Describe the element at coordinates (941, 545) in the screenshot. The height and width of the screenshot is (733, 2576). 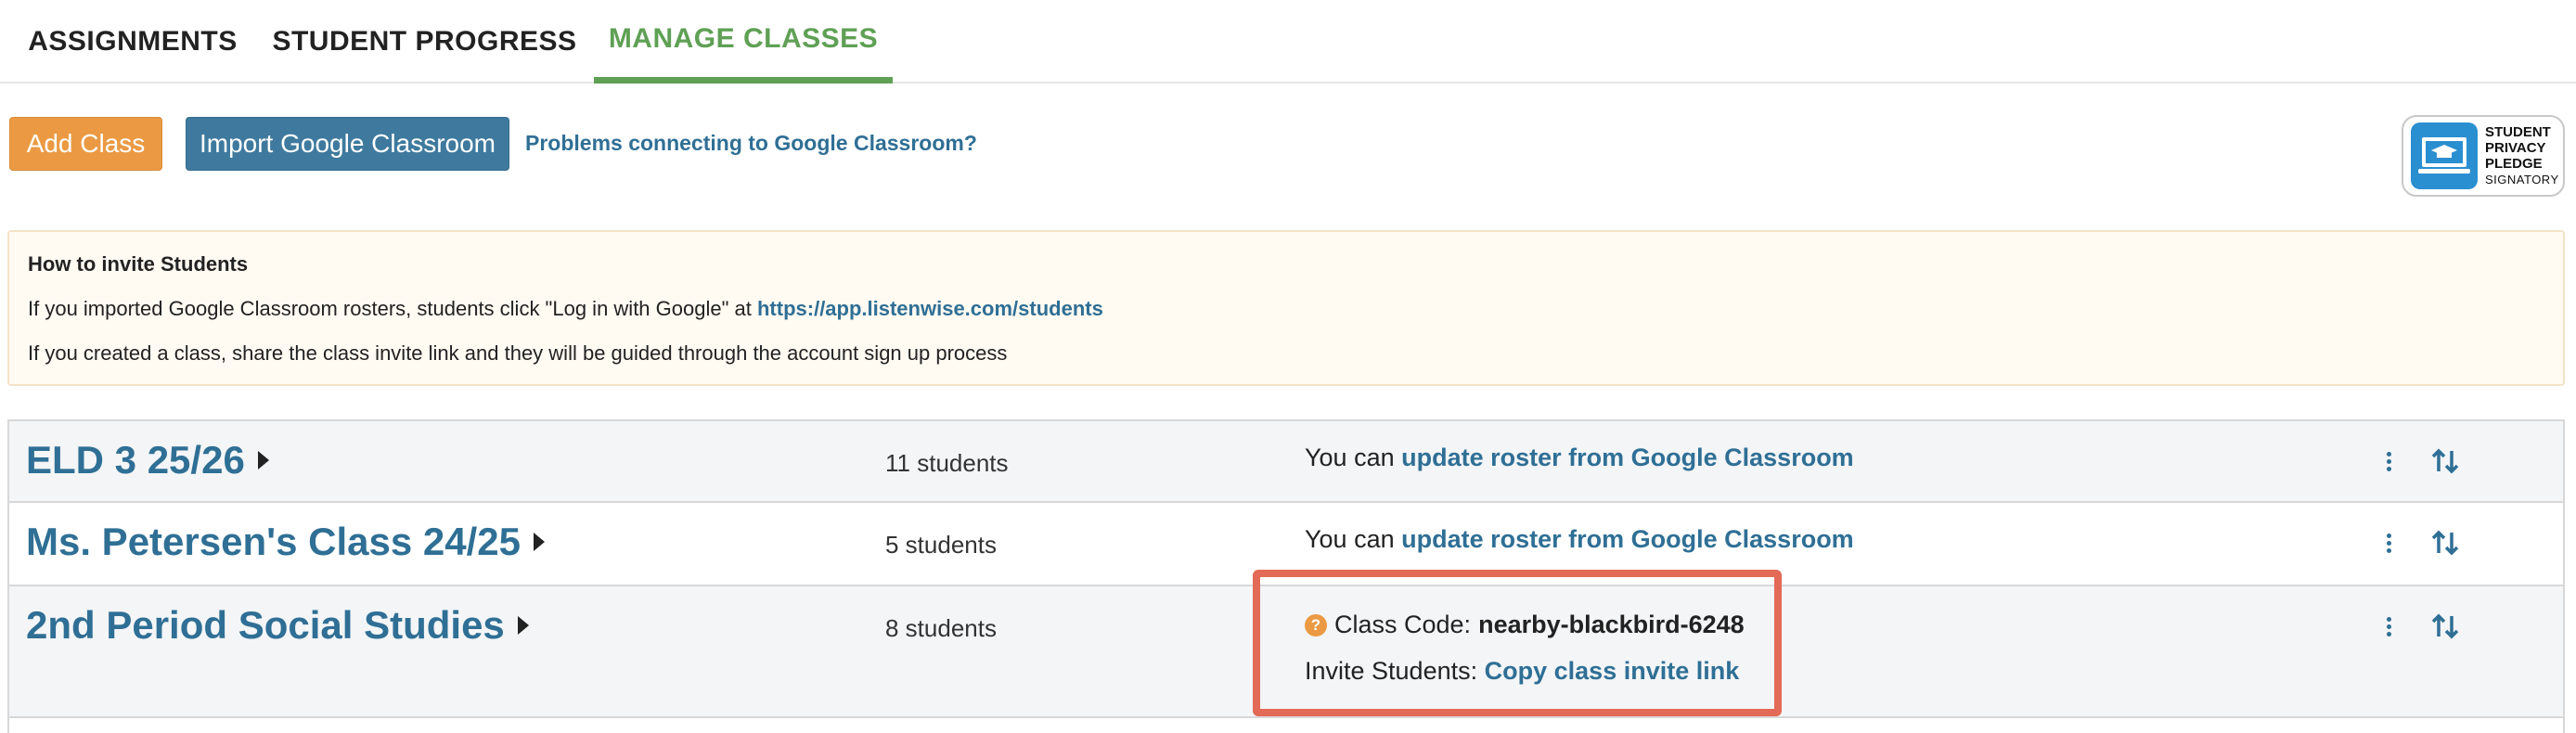
I see `student-count: 5 students` at that location.